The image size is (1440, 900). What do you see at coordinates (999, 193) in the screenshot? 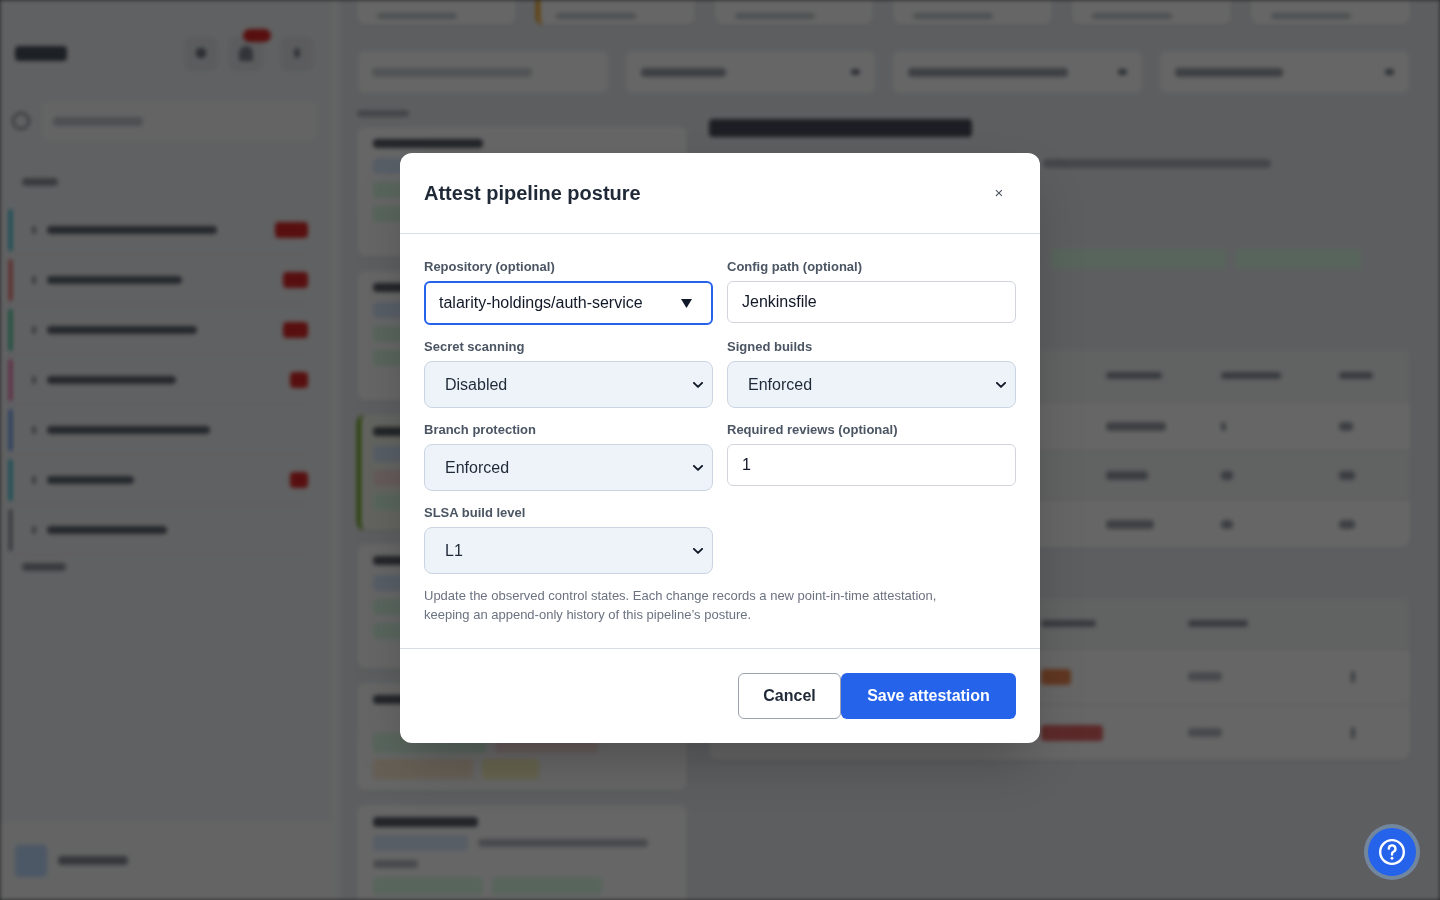
I see `close-button: ×` at bounding box center [999, 193].